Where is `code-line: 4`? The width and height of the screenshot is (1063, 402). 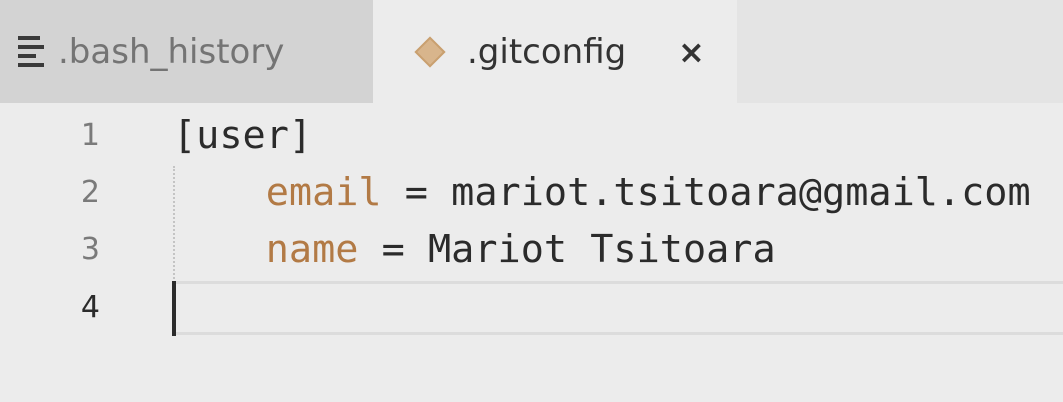
code-line: 4 is located at coordinates (531, 307).